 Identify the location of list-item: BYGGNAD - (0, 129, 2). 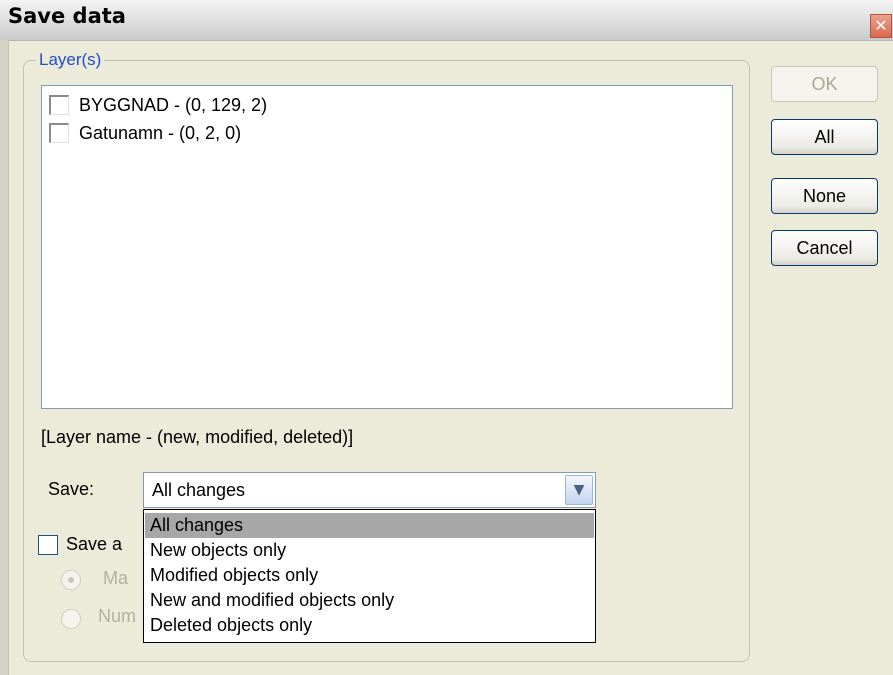
(158, 105).